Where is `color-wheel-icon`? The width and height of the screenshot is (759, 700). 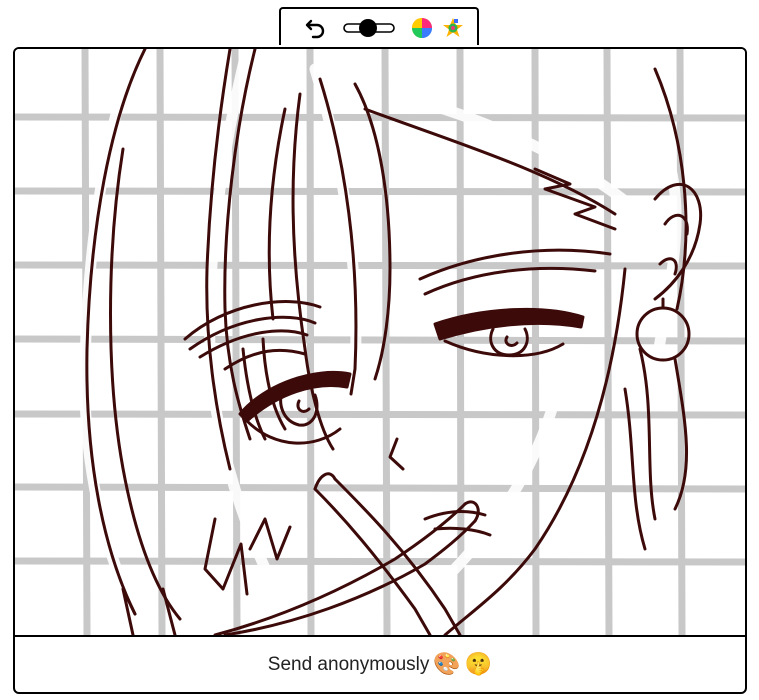
color-wheel-icon is located at coordinates (422, 28).